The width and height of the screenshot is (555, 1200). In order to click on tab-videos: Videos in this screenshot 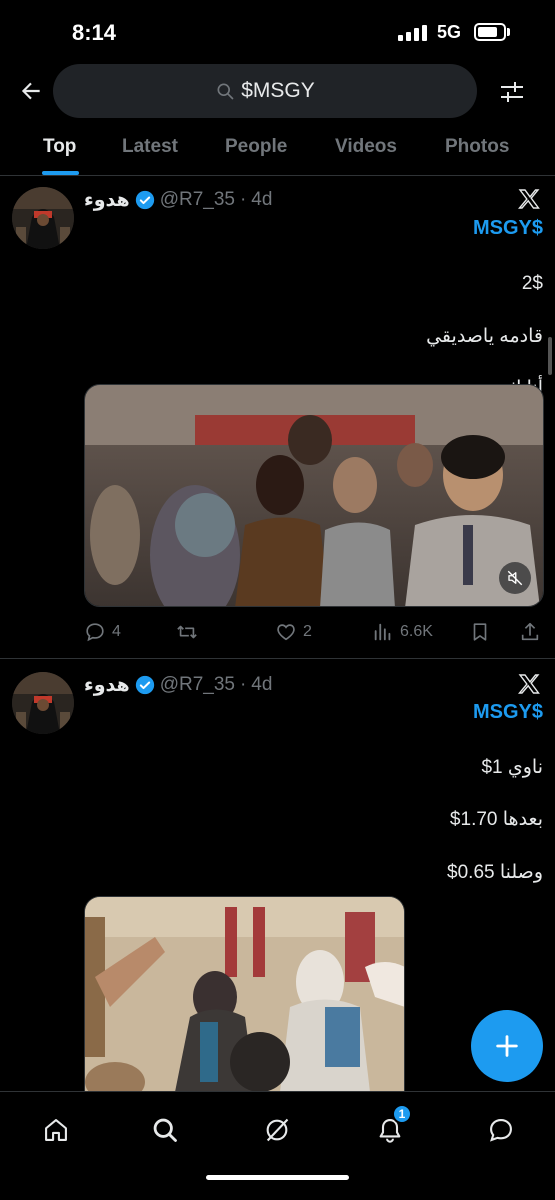, I will do `click(366, 147)`.